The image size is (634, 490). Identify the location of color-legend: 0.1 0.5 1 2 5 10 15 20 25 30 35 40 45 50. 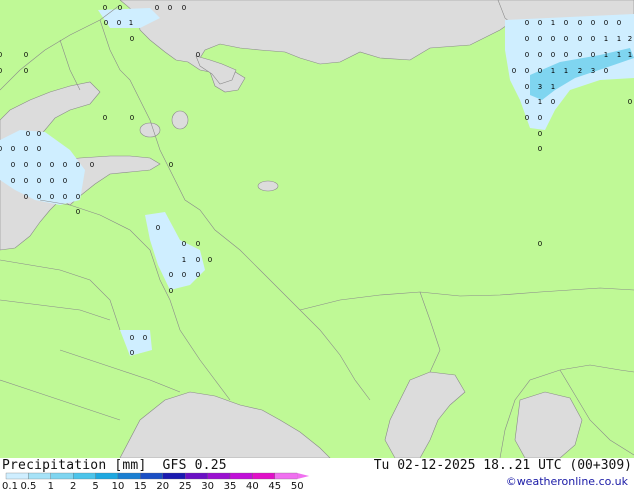
(156, 481).